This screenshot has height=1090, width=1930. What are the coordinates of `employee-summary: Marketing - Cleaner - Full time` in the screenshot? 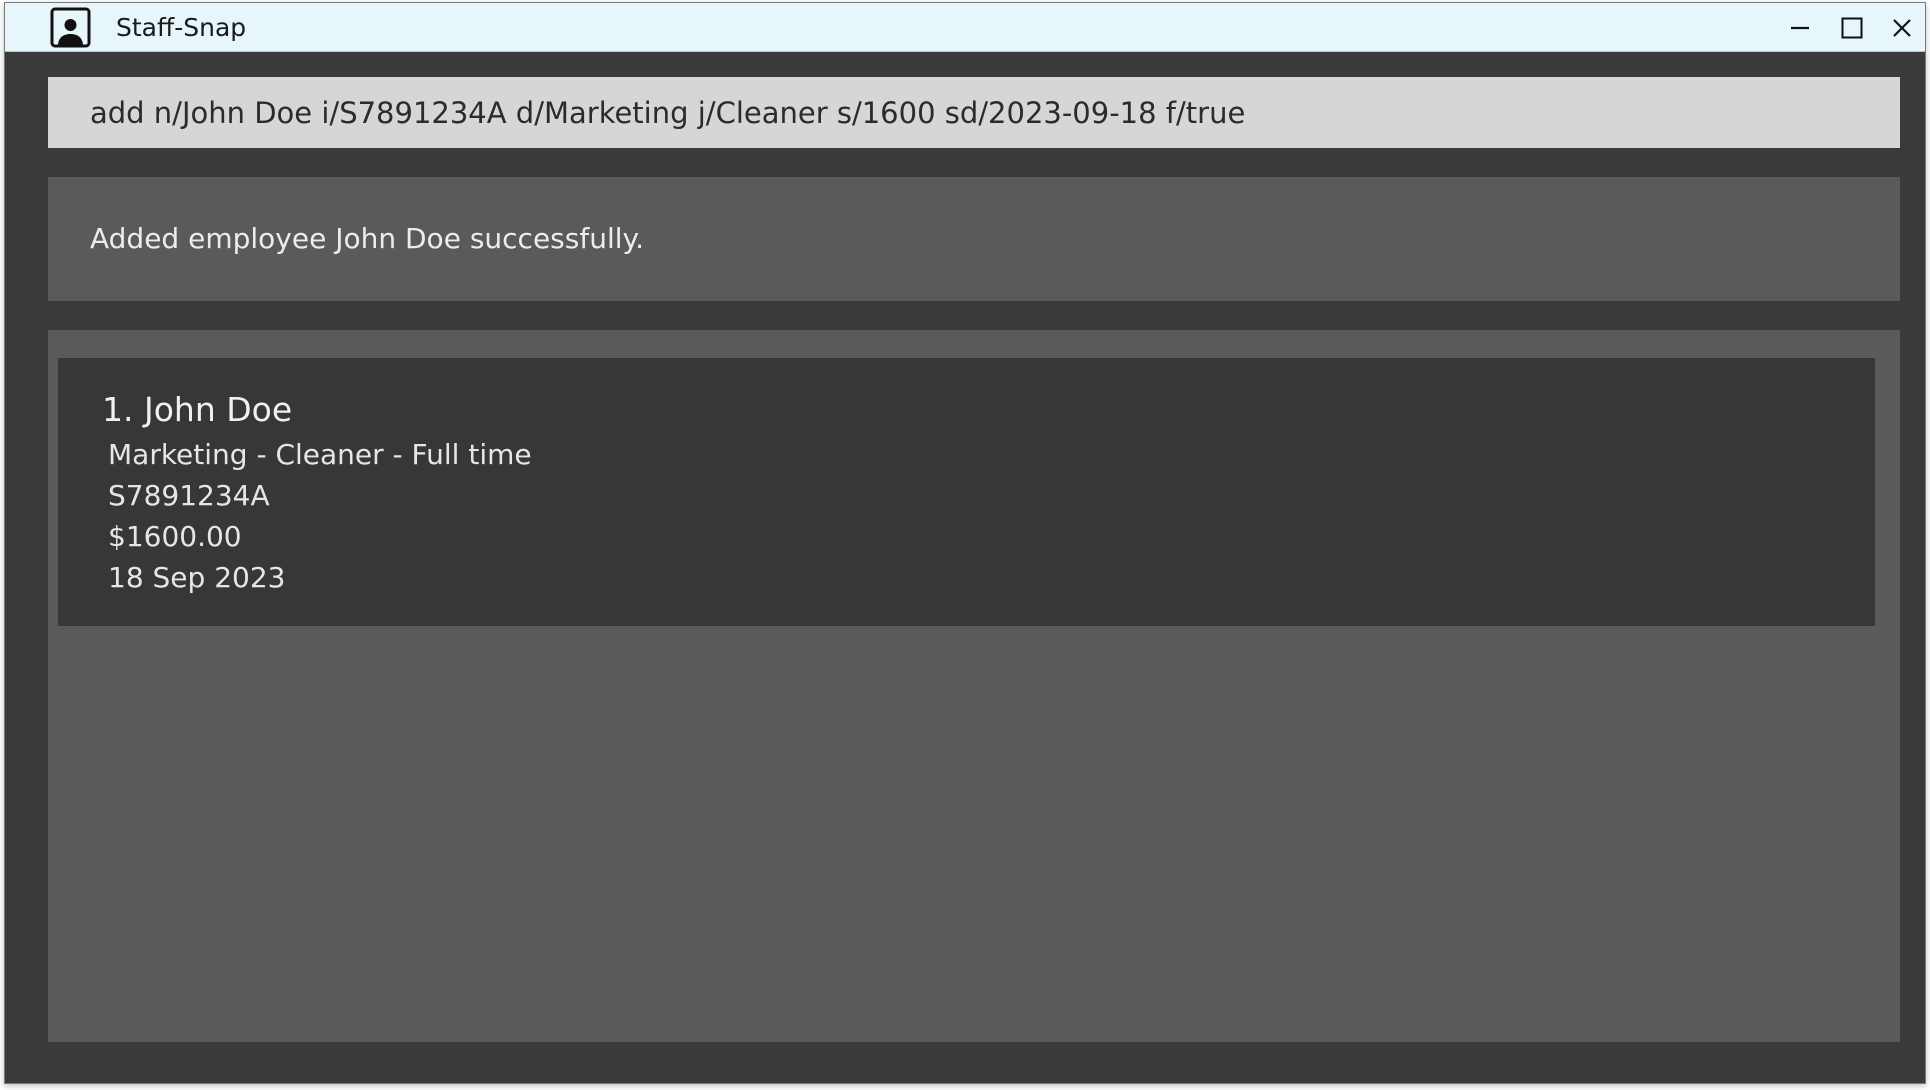 It's located at (320, 454).